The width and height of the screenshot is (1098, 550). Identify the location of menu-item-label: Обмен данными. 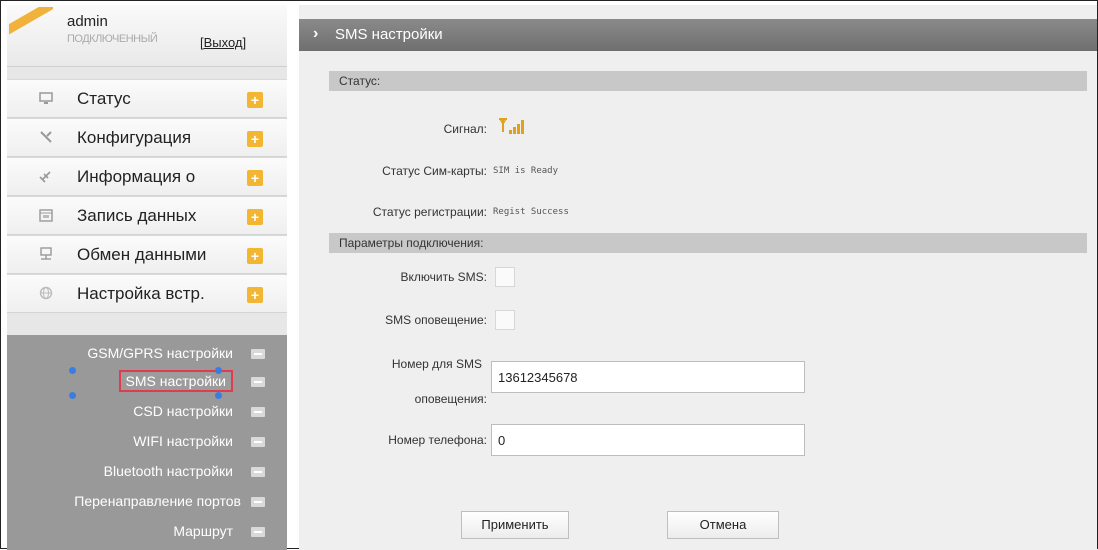
(142, 254).